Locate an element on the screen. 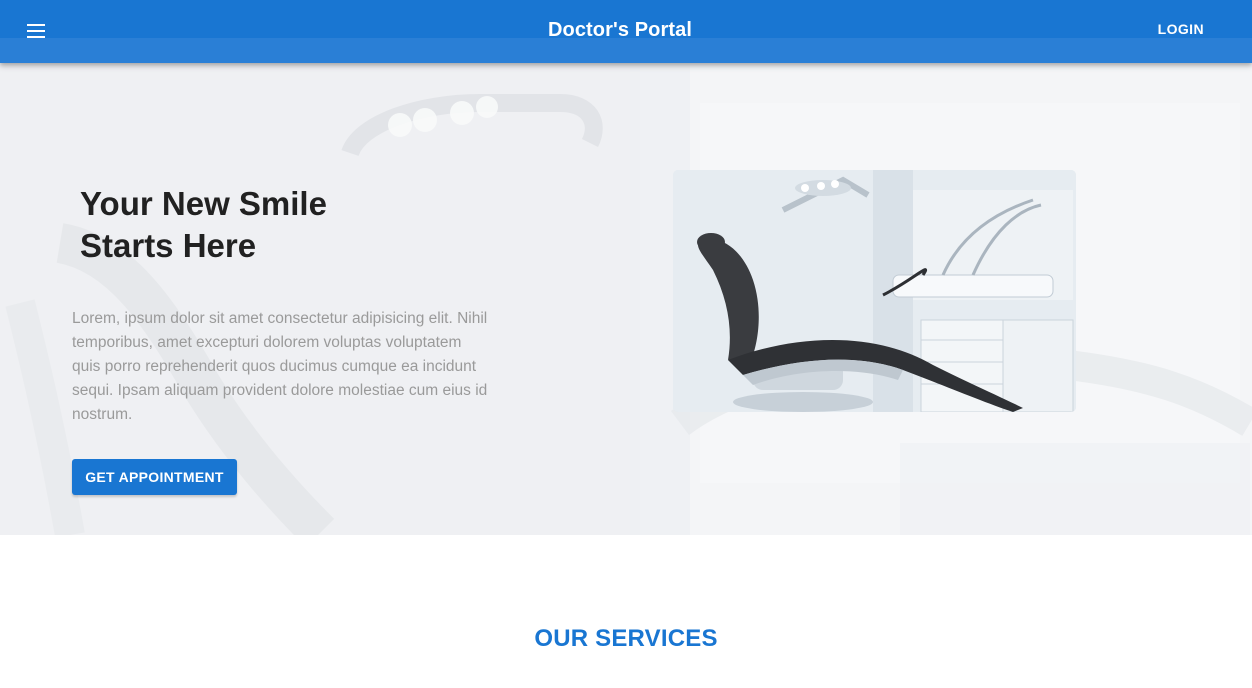 This screenshot has height=688, width=1252. dental-chair-illustration is located at coordinates (874, 291).